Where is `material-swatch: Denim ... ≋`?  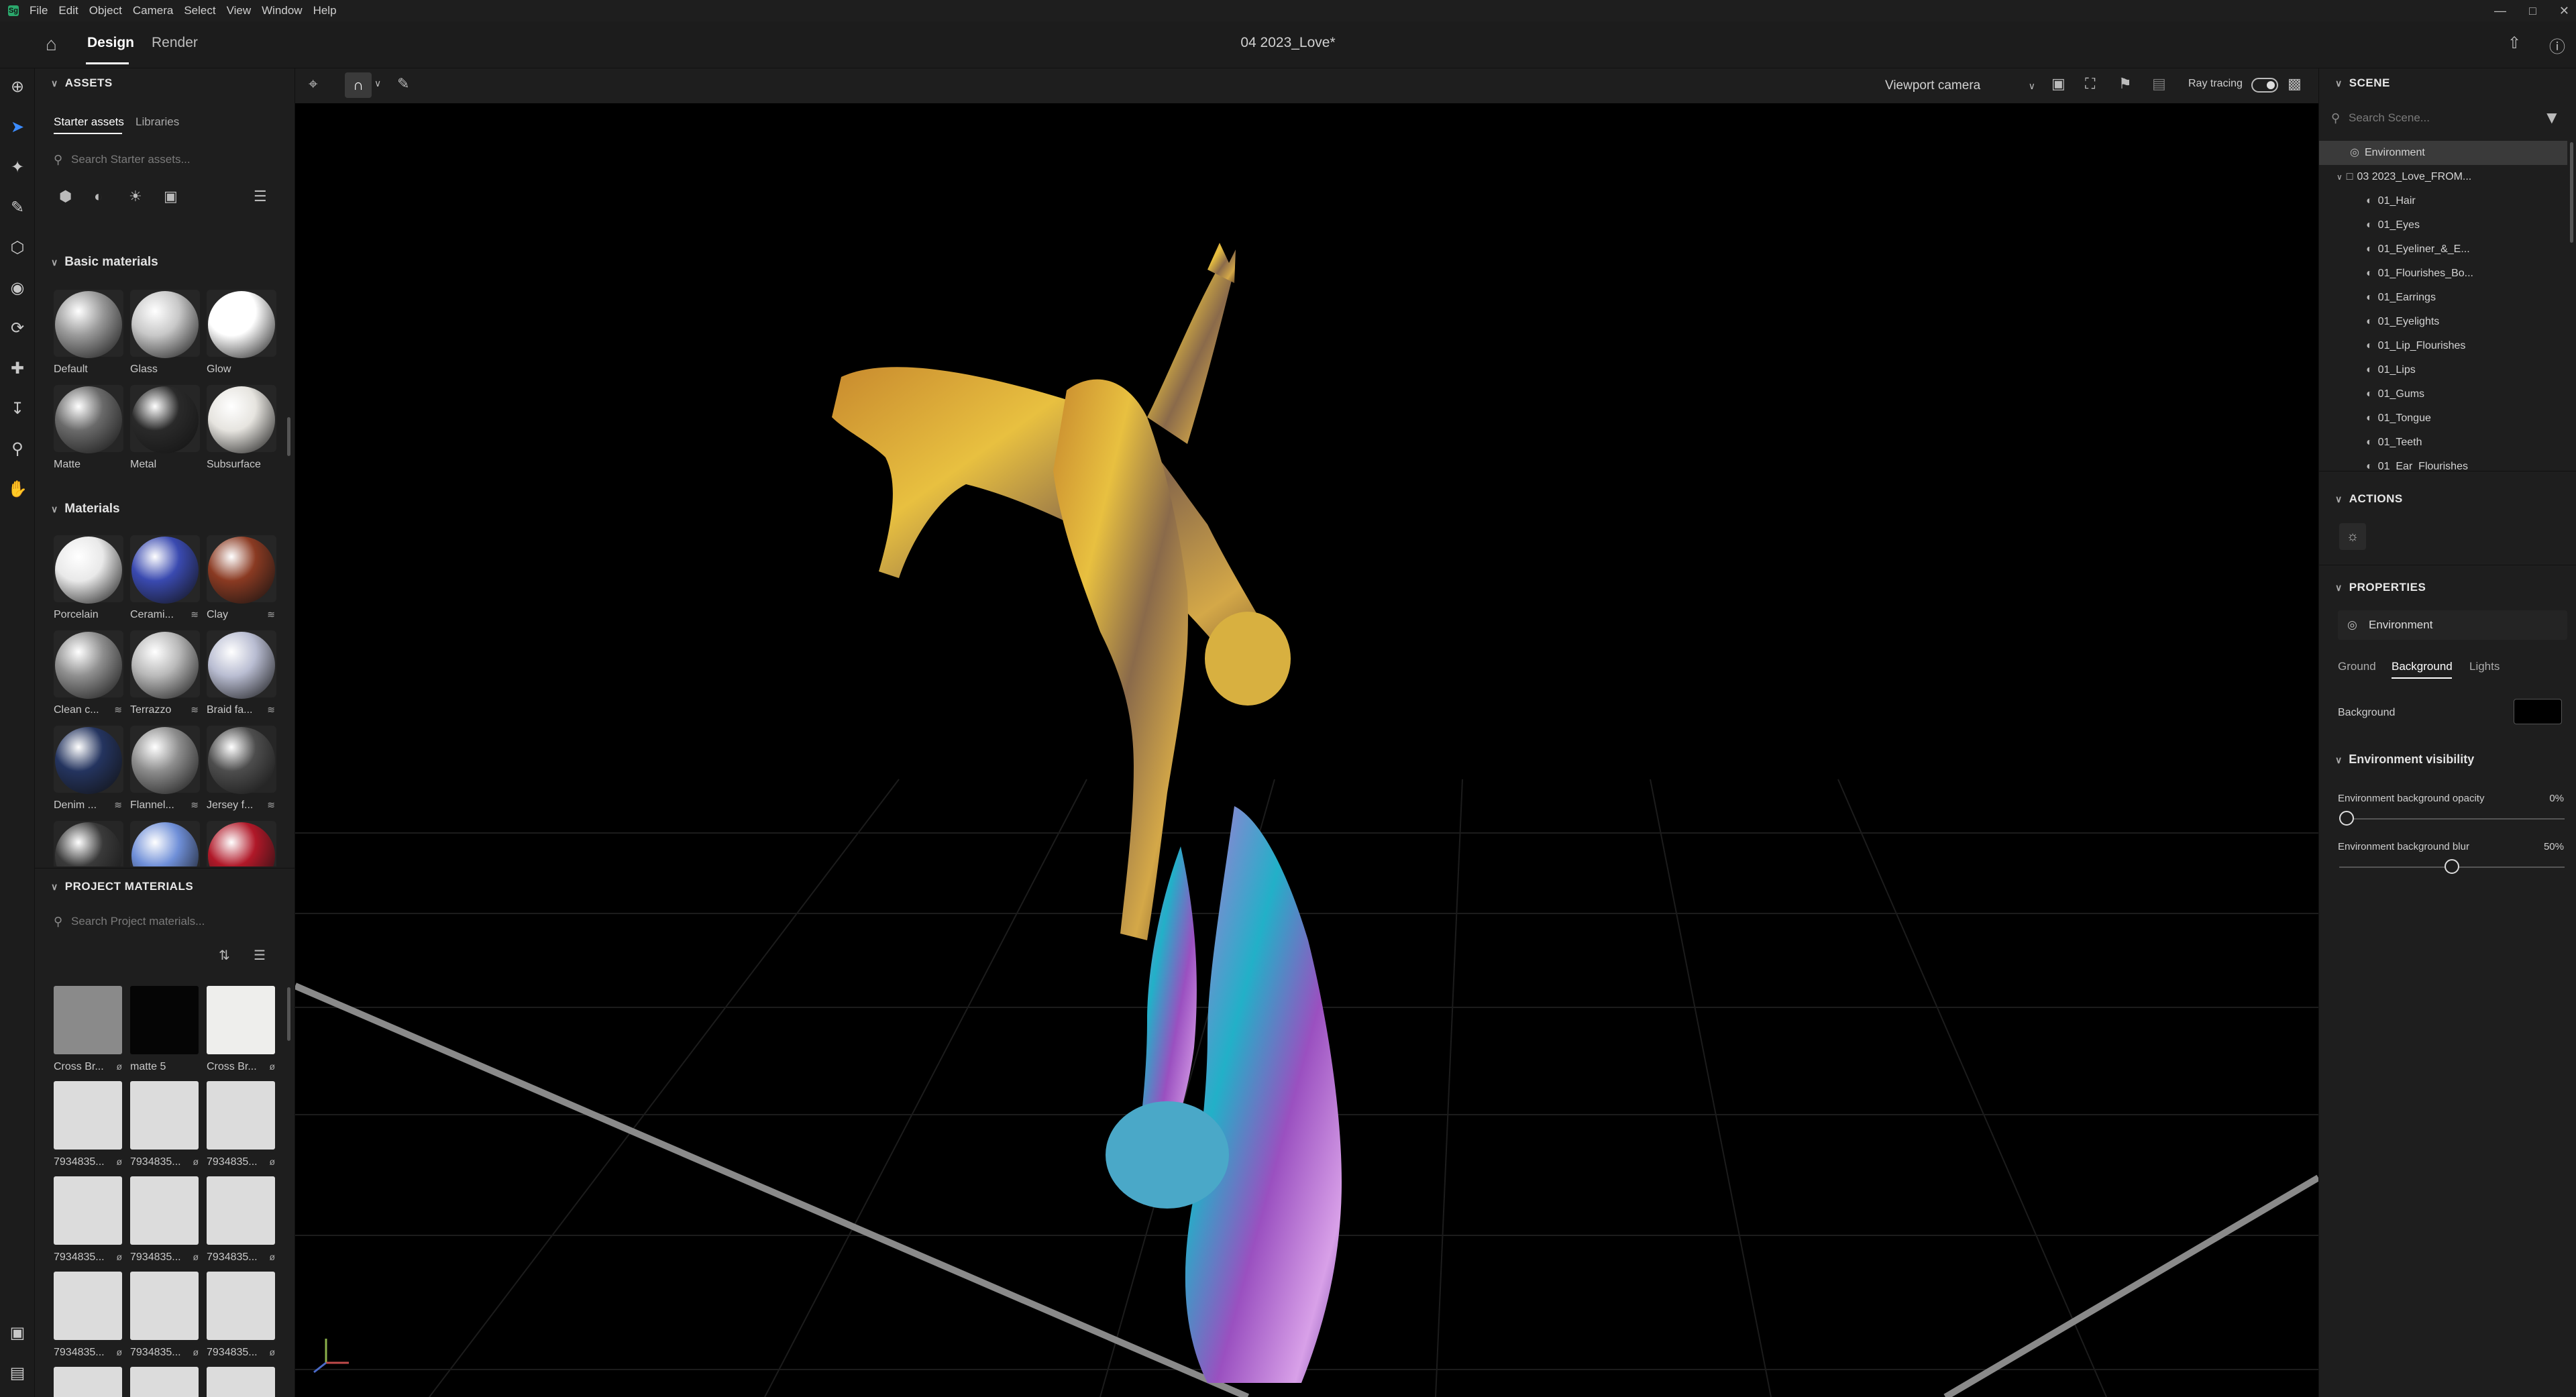
material-swatch: Denim ... ≋ is located at coordinates (88, 768).